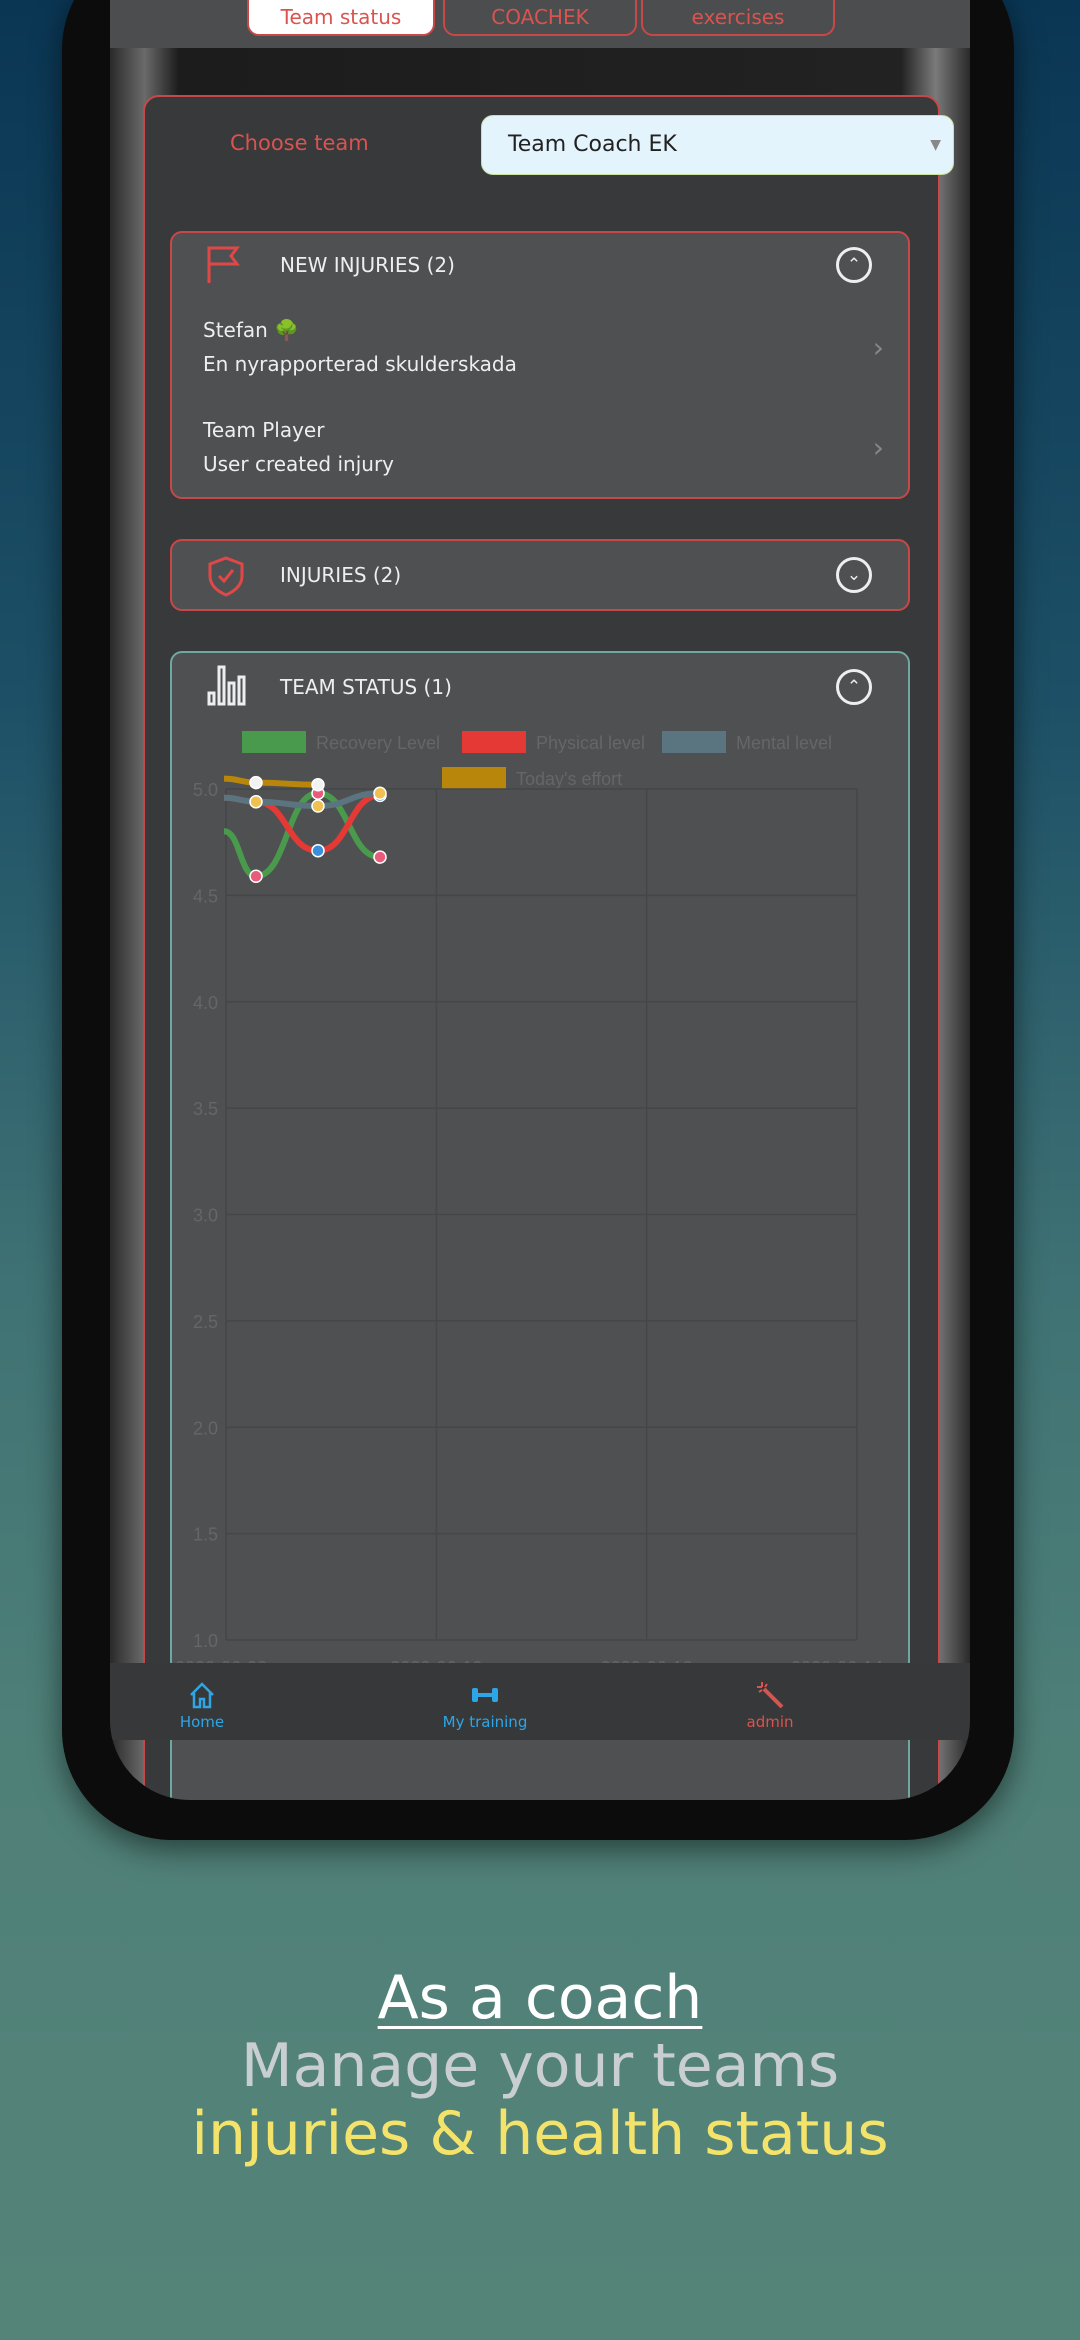  What do you see at coordinates (205, 1641) in the screenshot?
I see `y-tick-label: 1.0` at bounding box center [205, 1641].